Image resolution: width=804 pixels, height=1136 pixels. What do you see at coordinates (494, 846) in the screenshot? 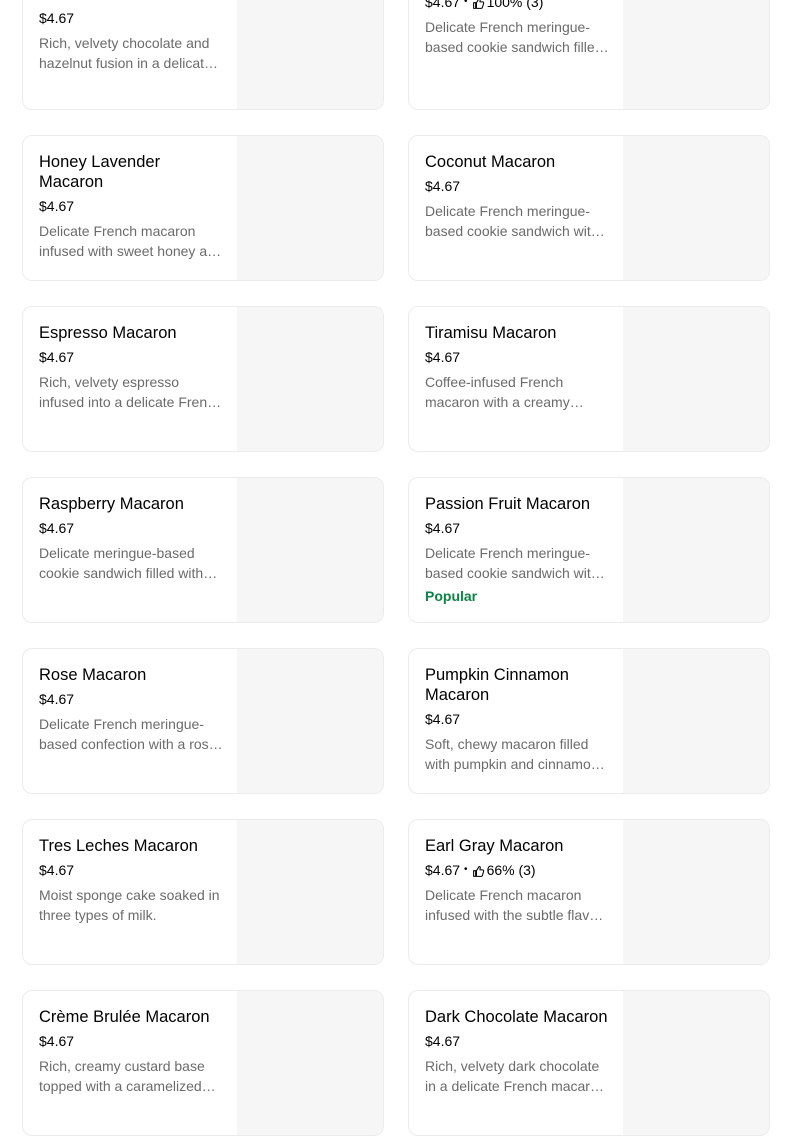
I see `menu-item-name: Earl Gray Macaron` at bounding box center [494, 846].